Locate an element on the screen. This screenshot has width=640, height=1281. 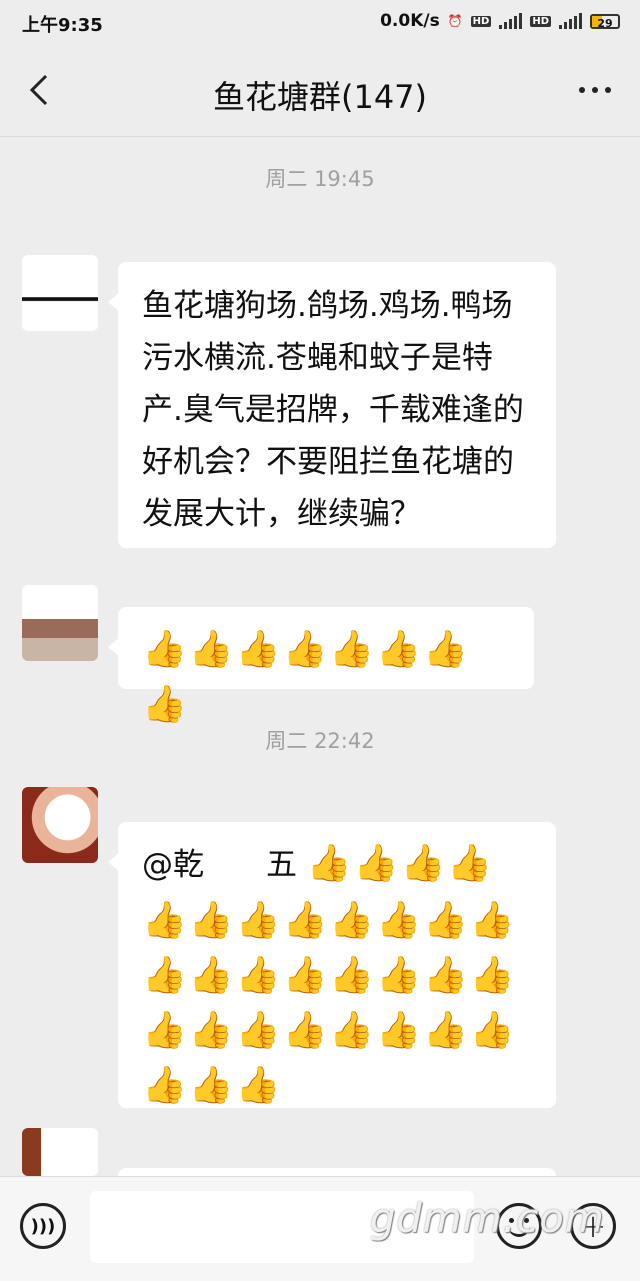
message-timestamp: 周二 22:42 is located at coordinates (320, 741).